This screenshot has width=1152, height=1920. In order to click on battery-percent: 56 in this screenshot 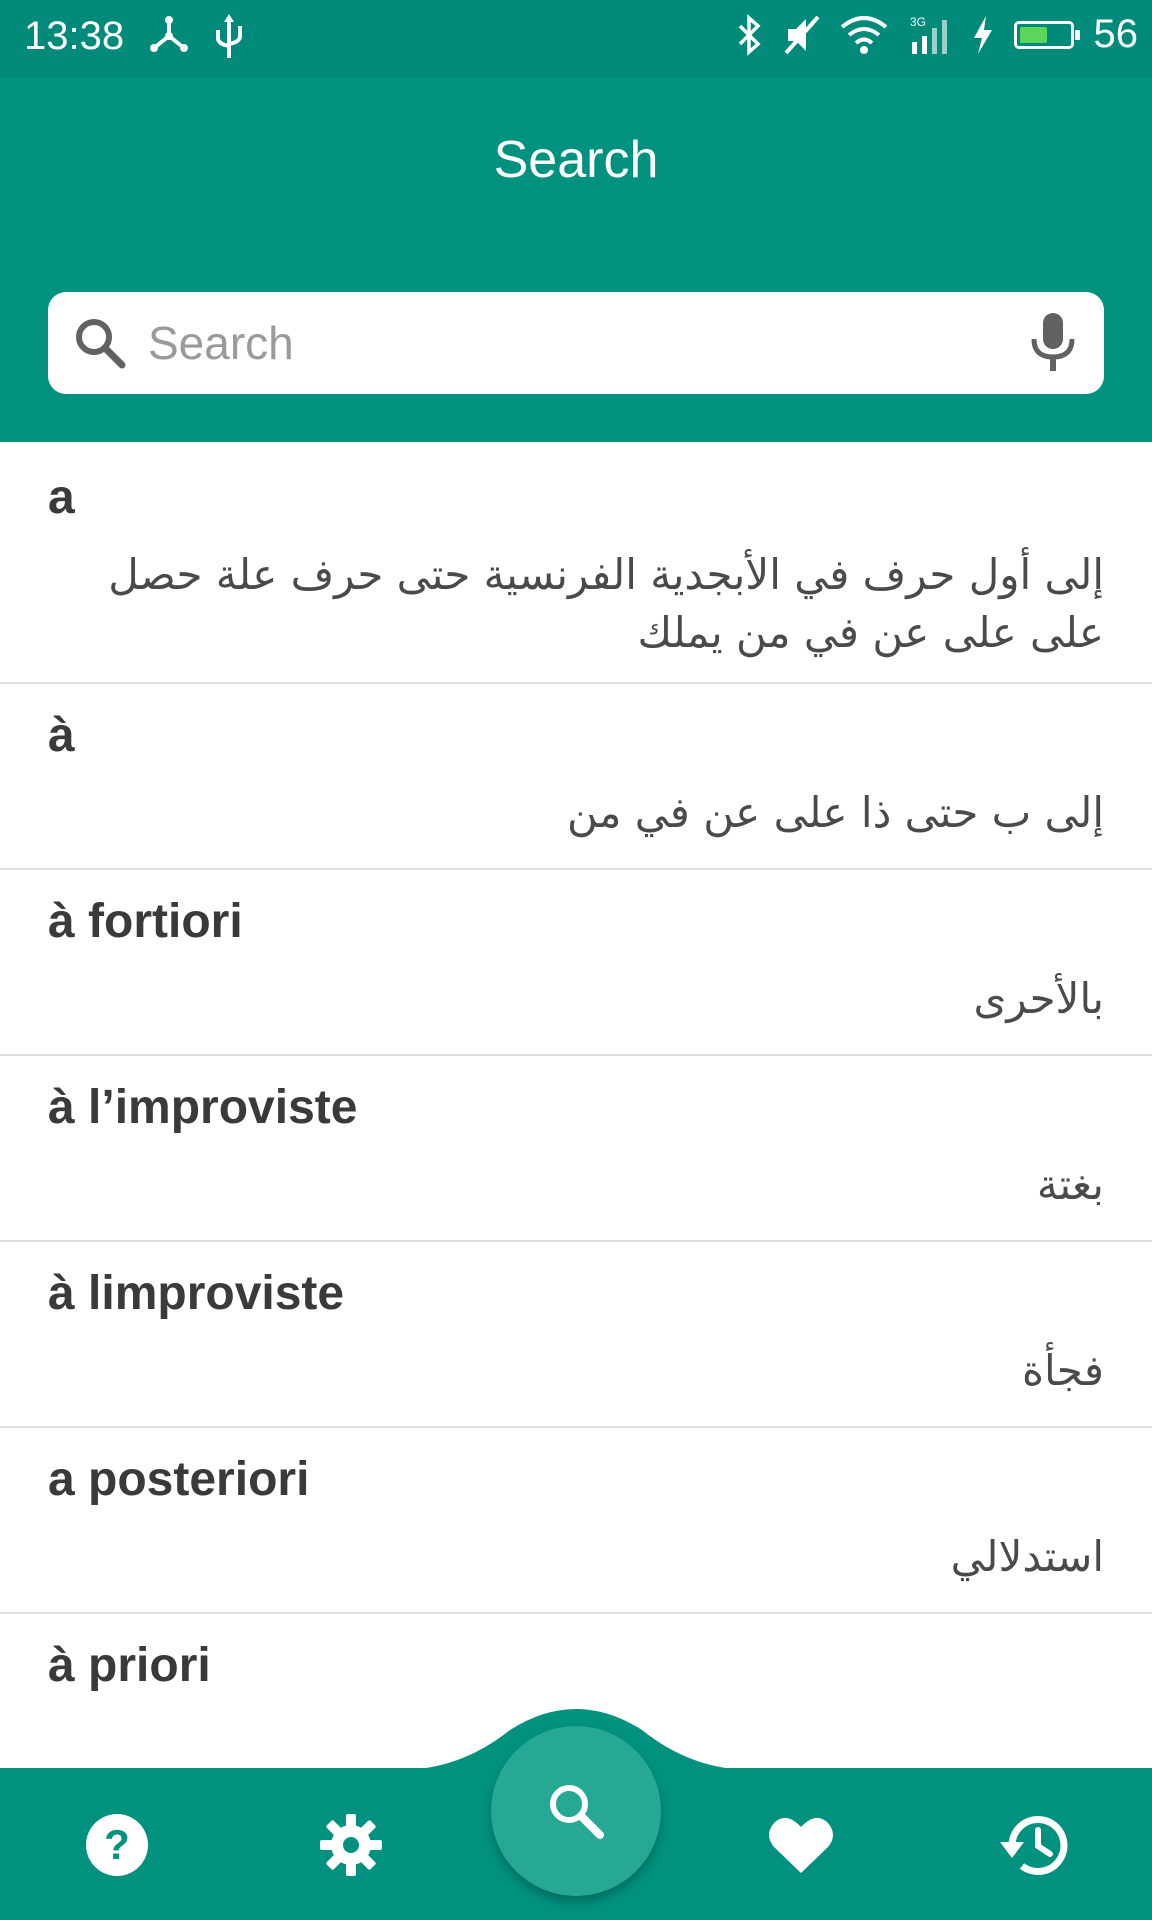, I will do `click(1116, 34)`.